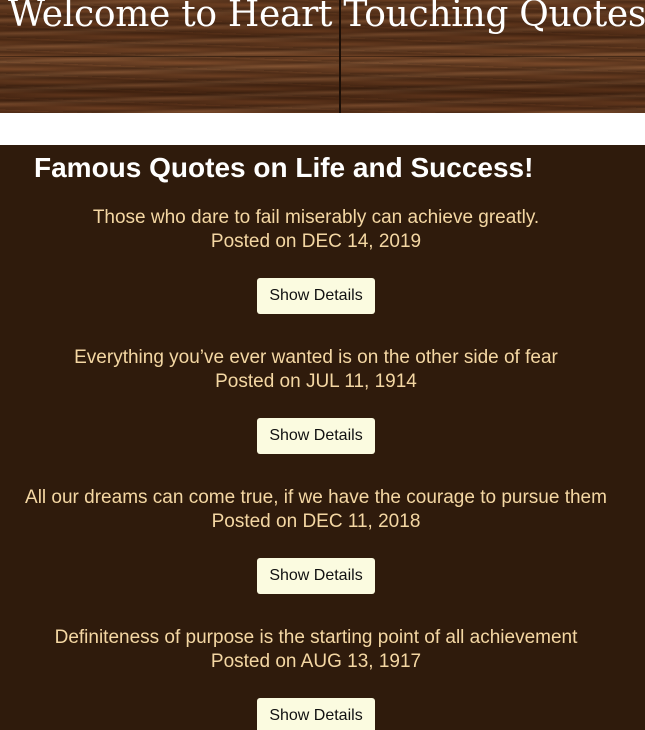 This screenshot has height=730, width=645. What do you see at coordinates (316, 381) in the screenshot?
I see `quote-date: Posted on JUL 11, 1914` at bounding box center [316, 381].